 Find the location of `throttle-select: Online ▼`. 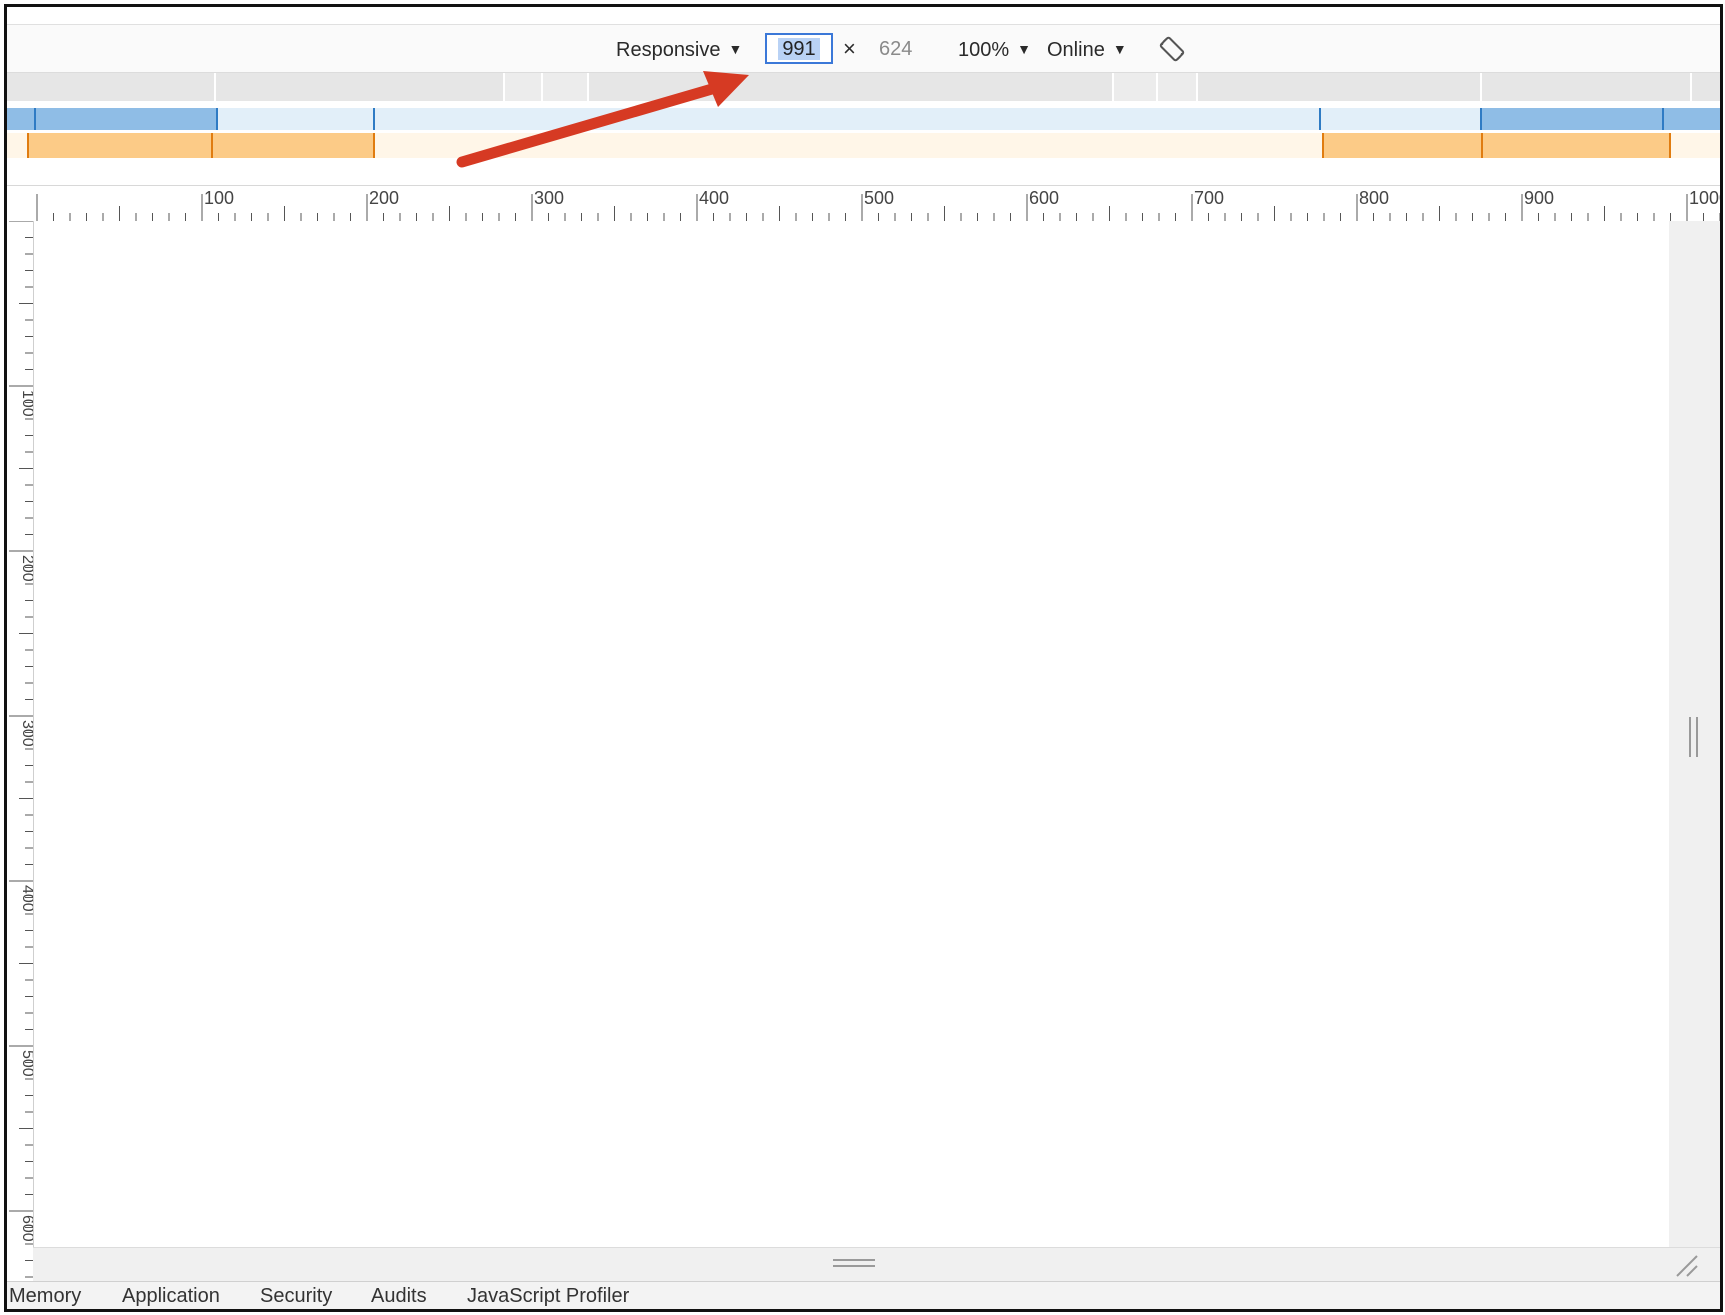

throttle-select: Online ▼ is located at coordinates (1087, 49).